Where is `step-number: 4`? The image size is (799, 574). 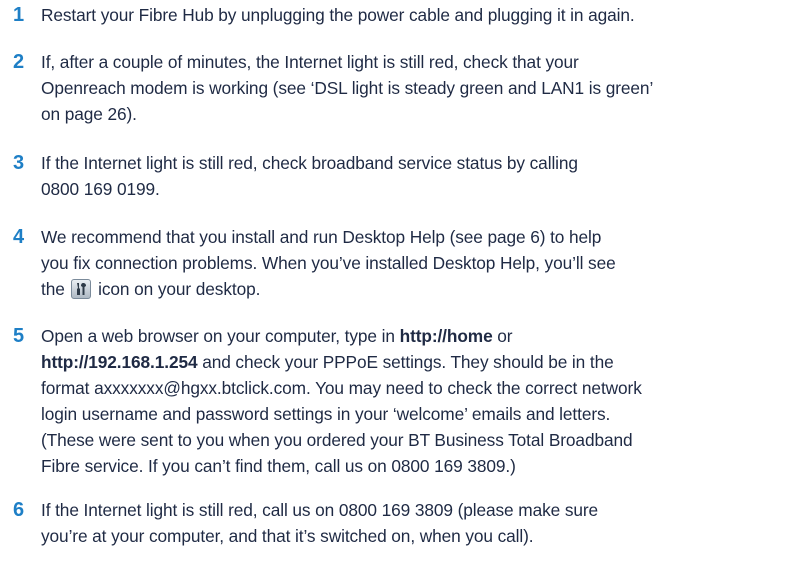
step-number: 4 is located at coordinates (19, 237).